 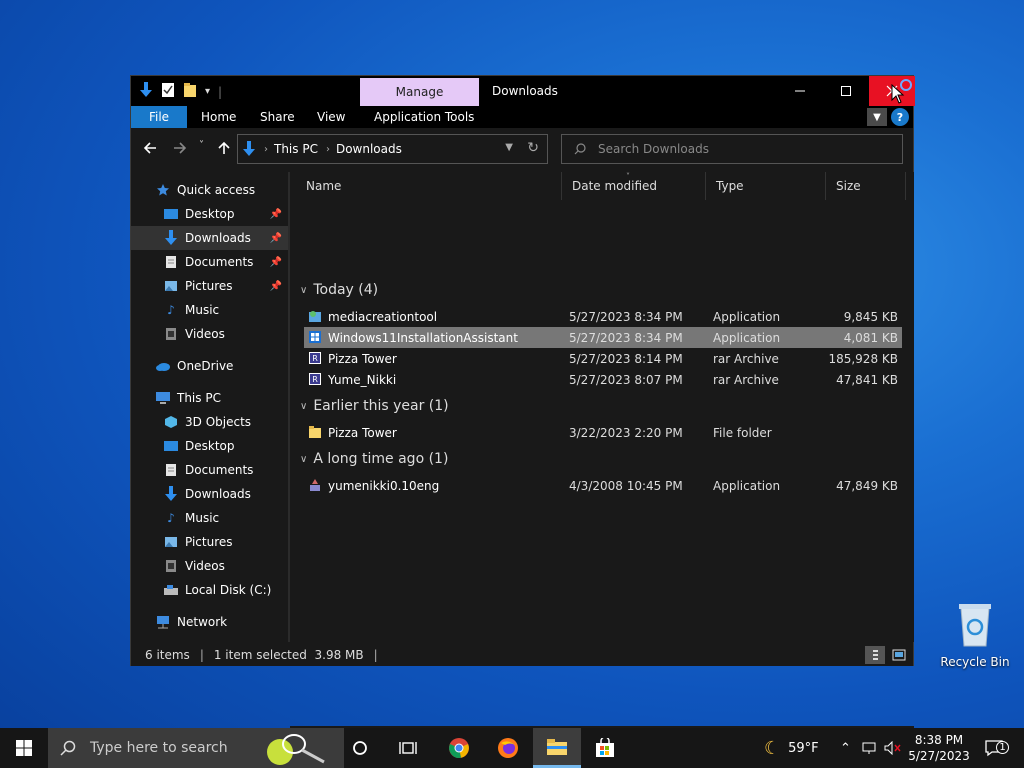 What do you see at coordinates (626, 379) in the screenshot?
I see `file-date: 5/27/2023 8:07 PM` at bounding box center [626, 379].